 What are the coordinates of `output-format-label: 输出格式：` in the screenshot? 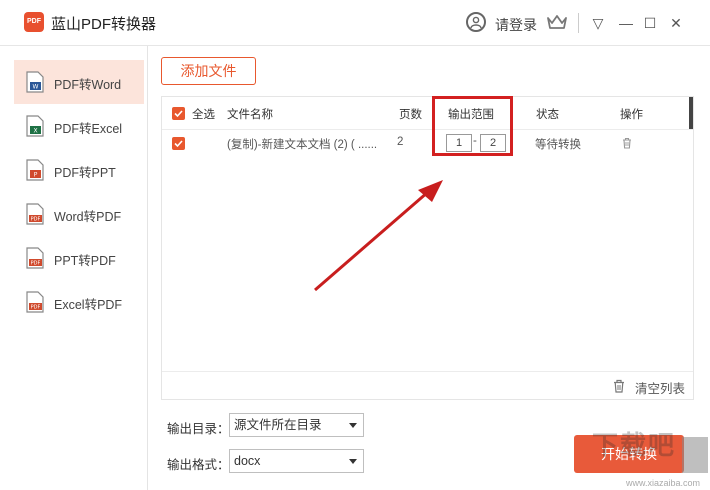 It's located at (198, 465).